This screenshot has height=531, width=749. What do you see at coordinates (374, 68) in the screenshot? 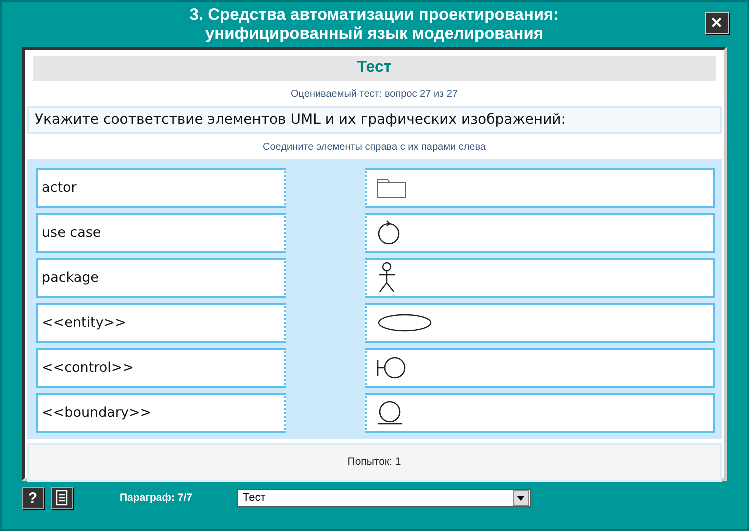
I see `test-heading: Тест` at bounding box center [374, 68].